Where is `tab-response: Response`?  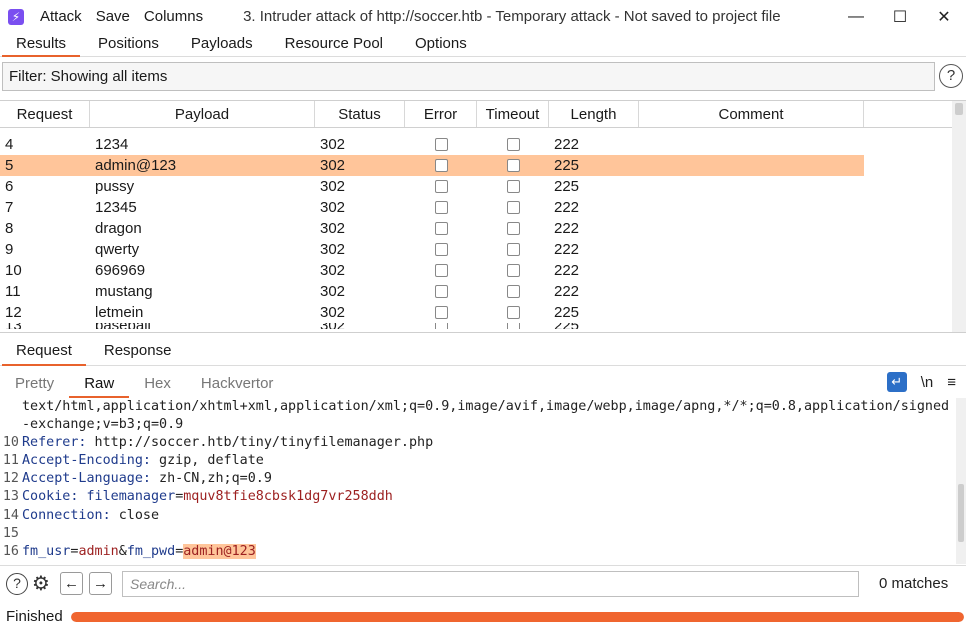
tab-response: Response is located at coordinates (138, 352).